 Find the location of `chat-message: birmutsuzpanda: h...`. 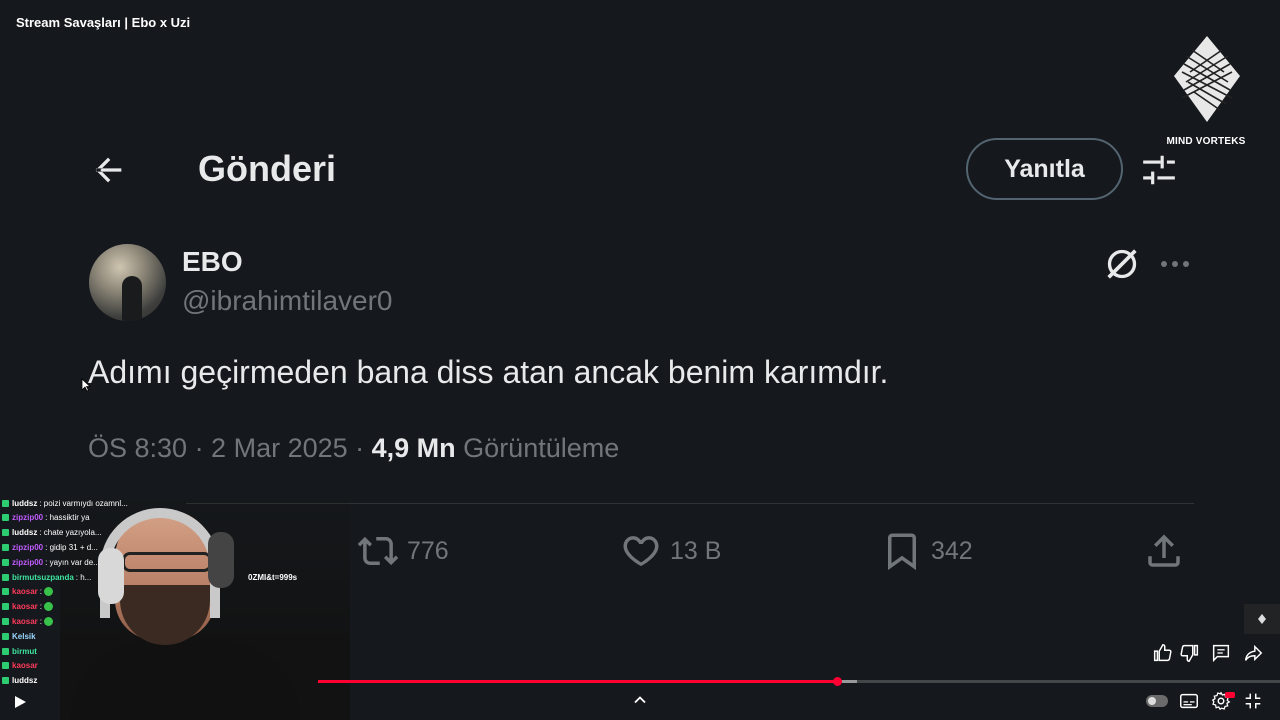

chat-message: birmutsuzpanda: h... is located at coordinates (46, 577).